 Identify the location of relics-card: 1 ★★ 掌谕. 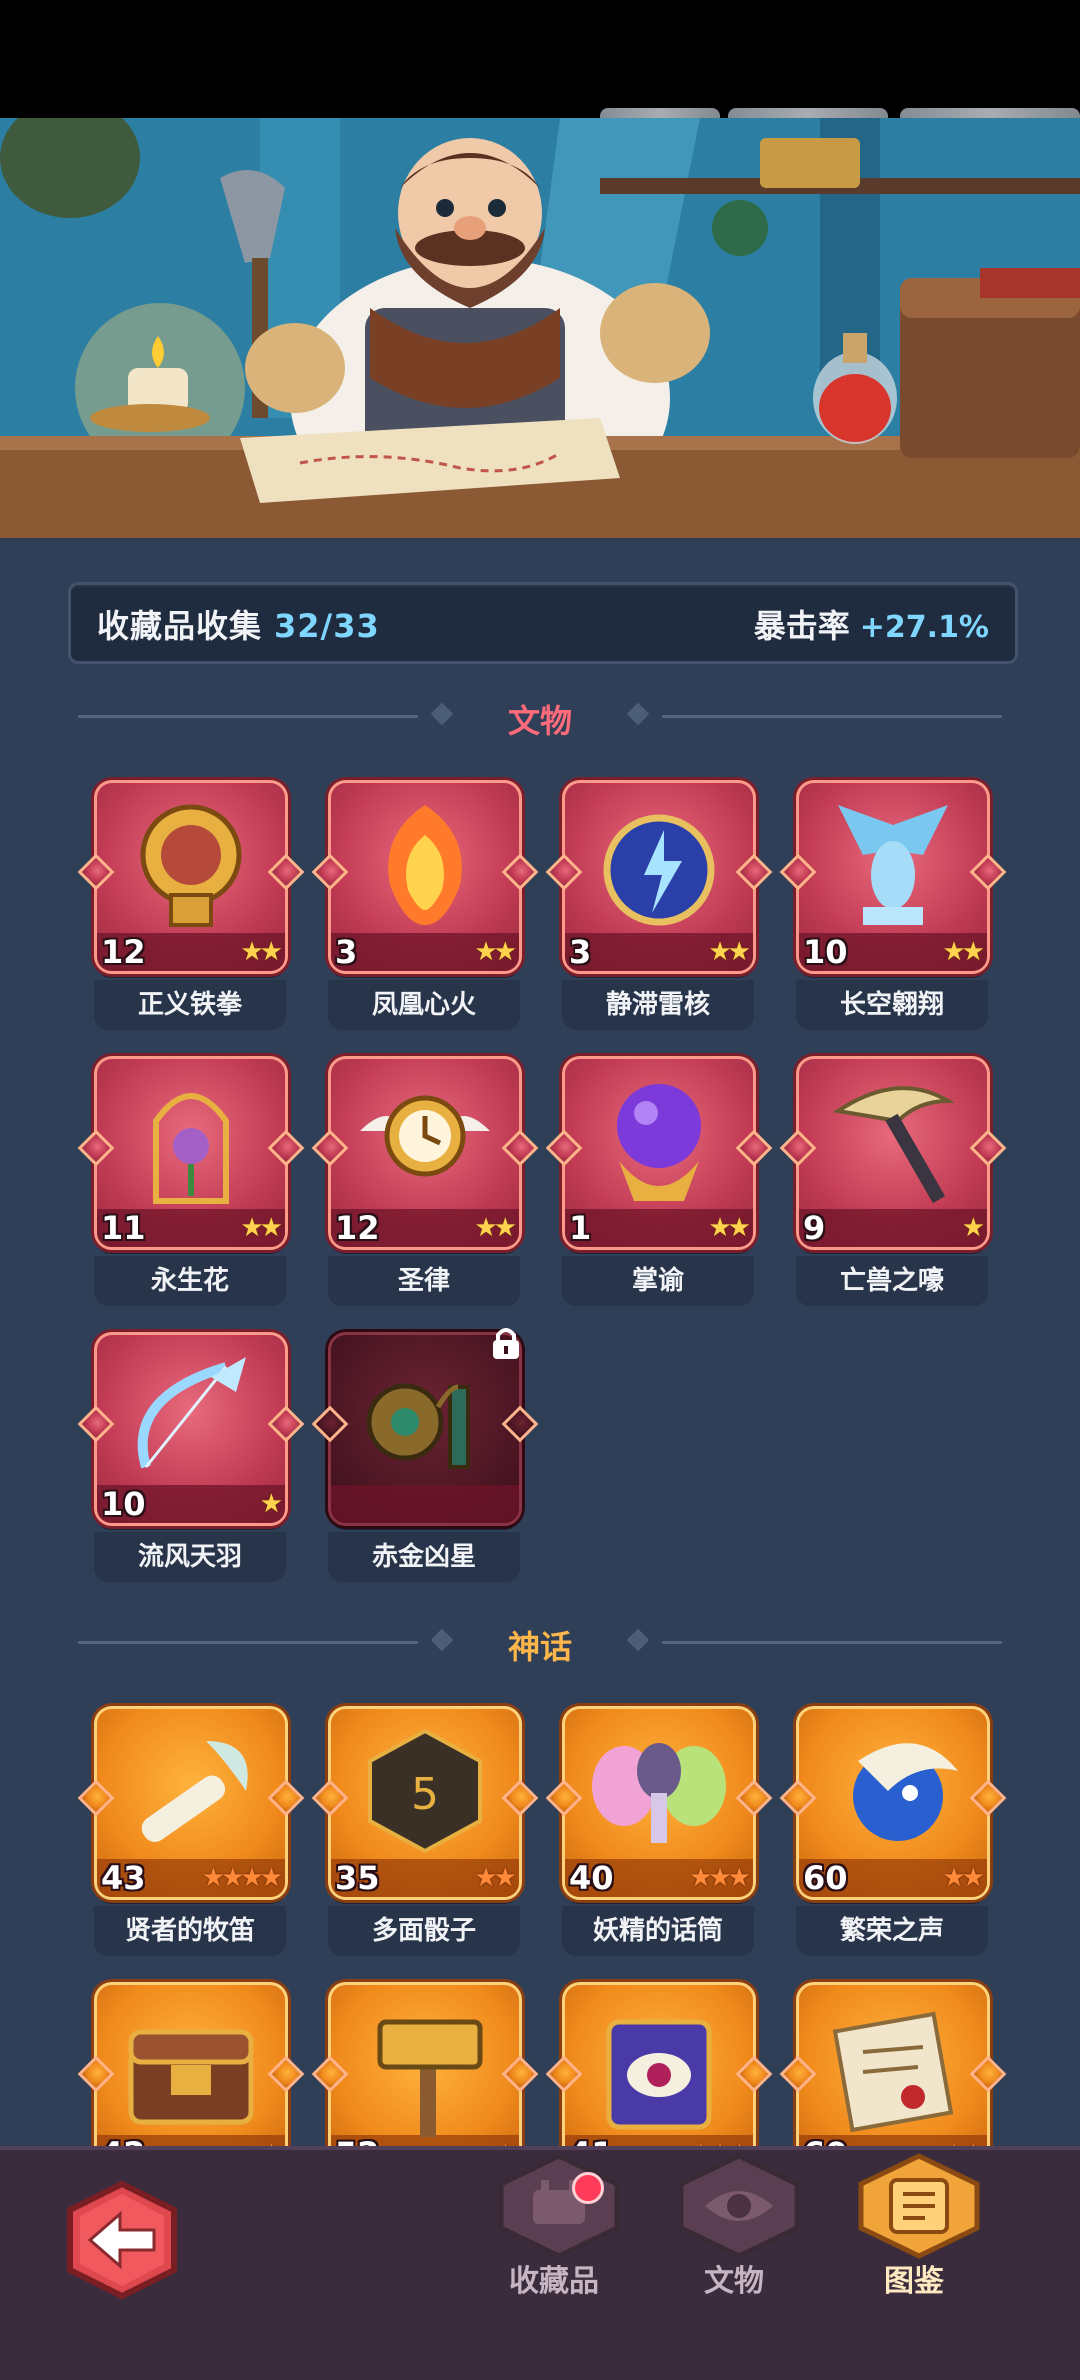
(659, 1181).